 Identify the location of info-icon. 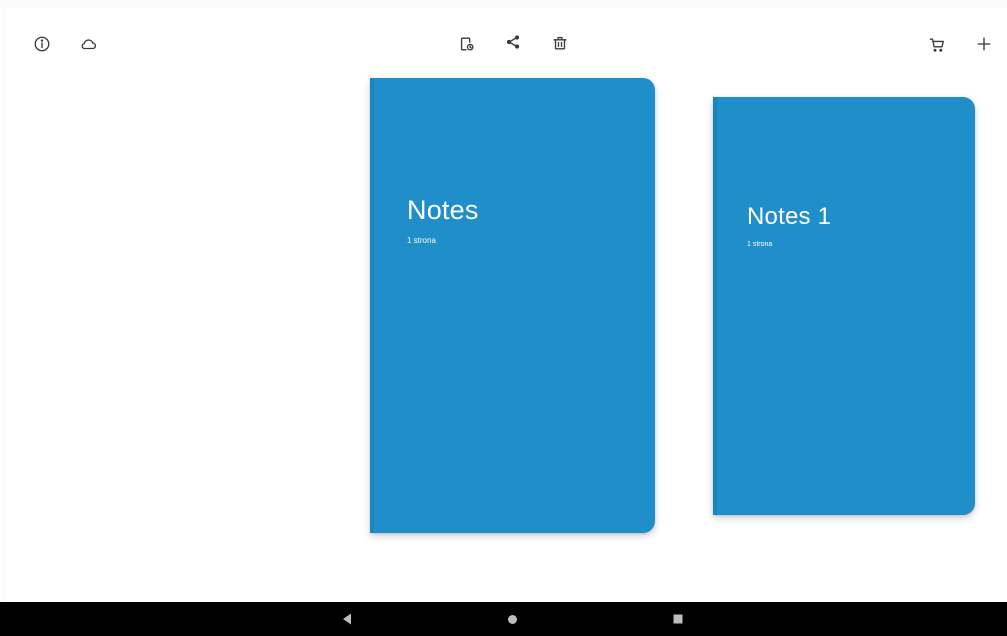
(42, 44).